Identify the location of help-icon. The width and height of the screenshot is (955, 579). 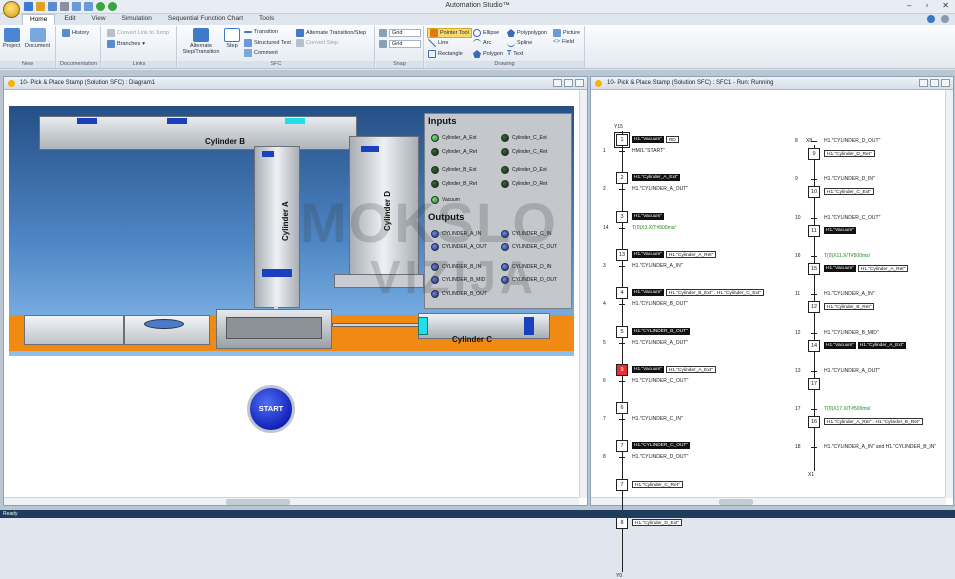
(931, 19).